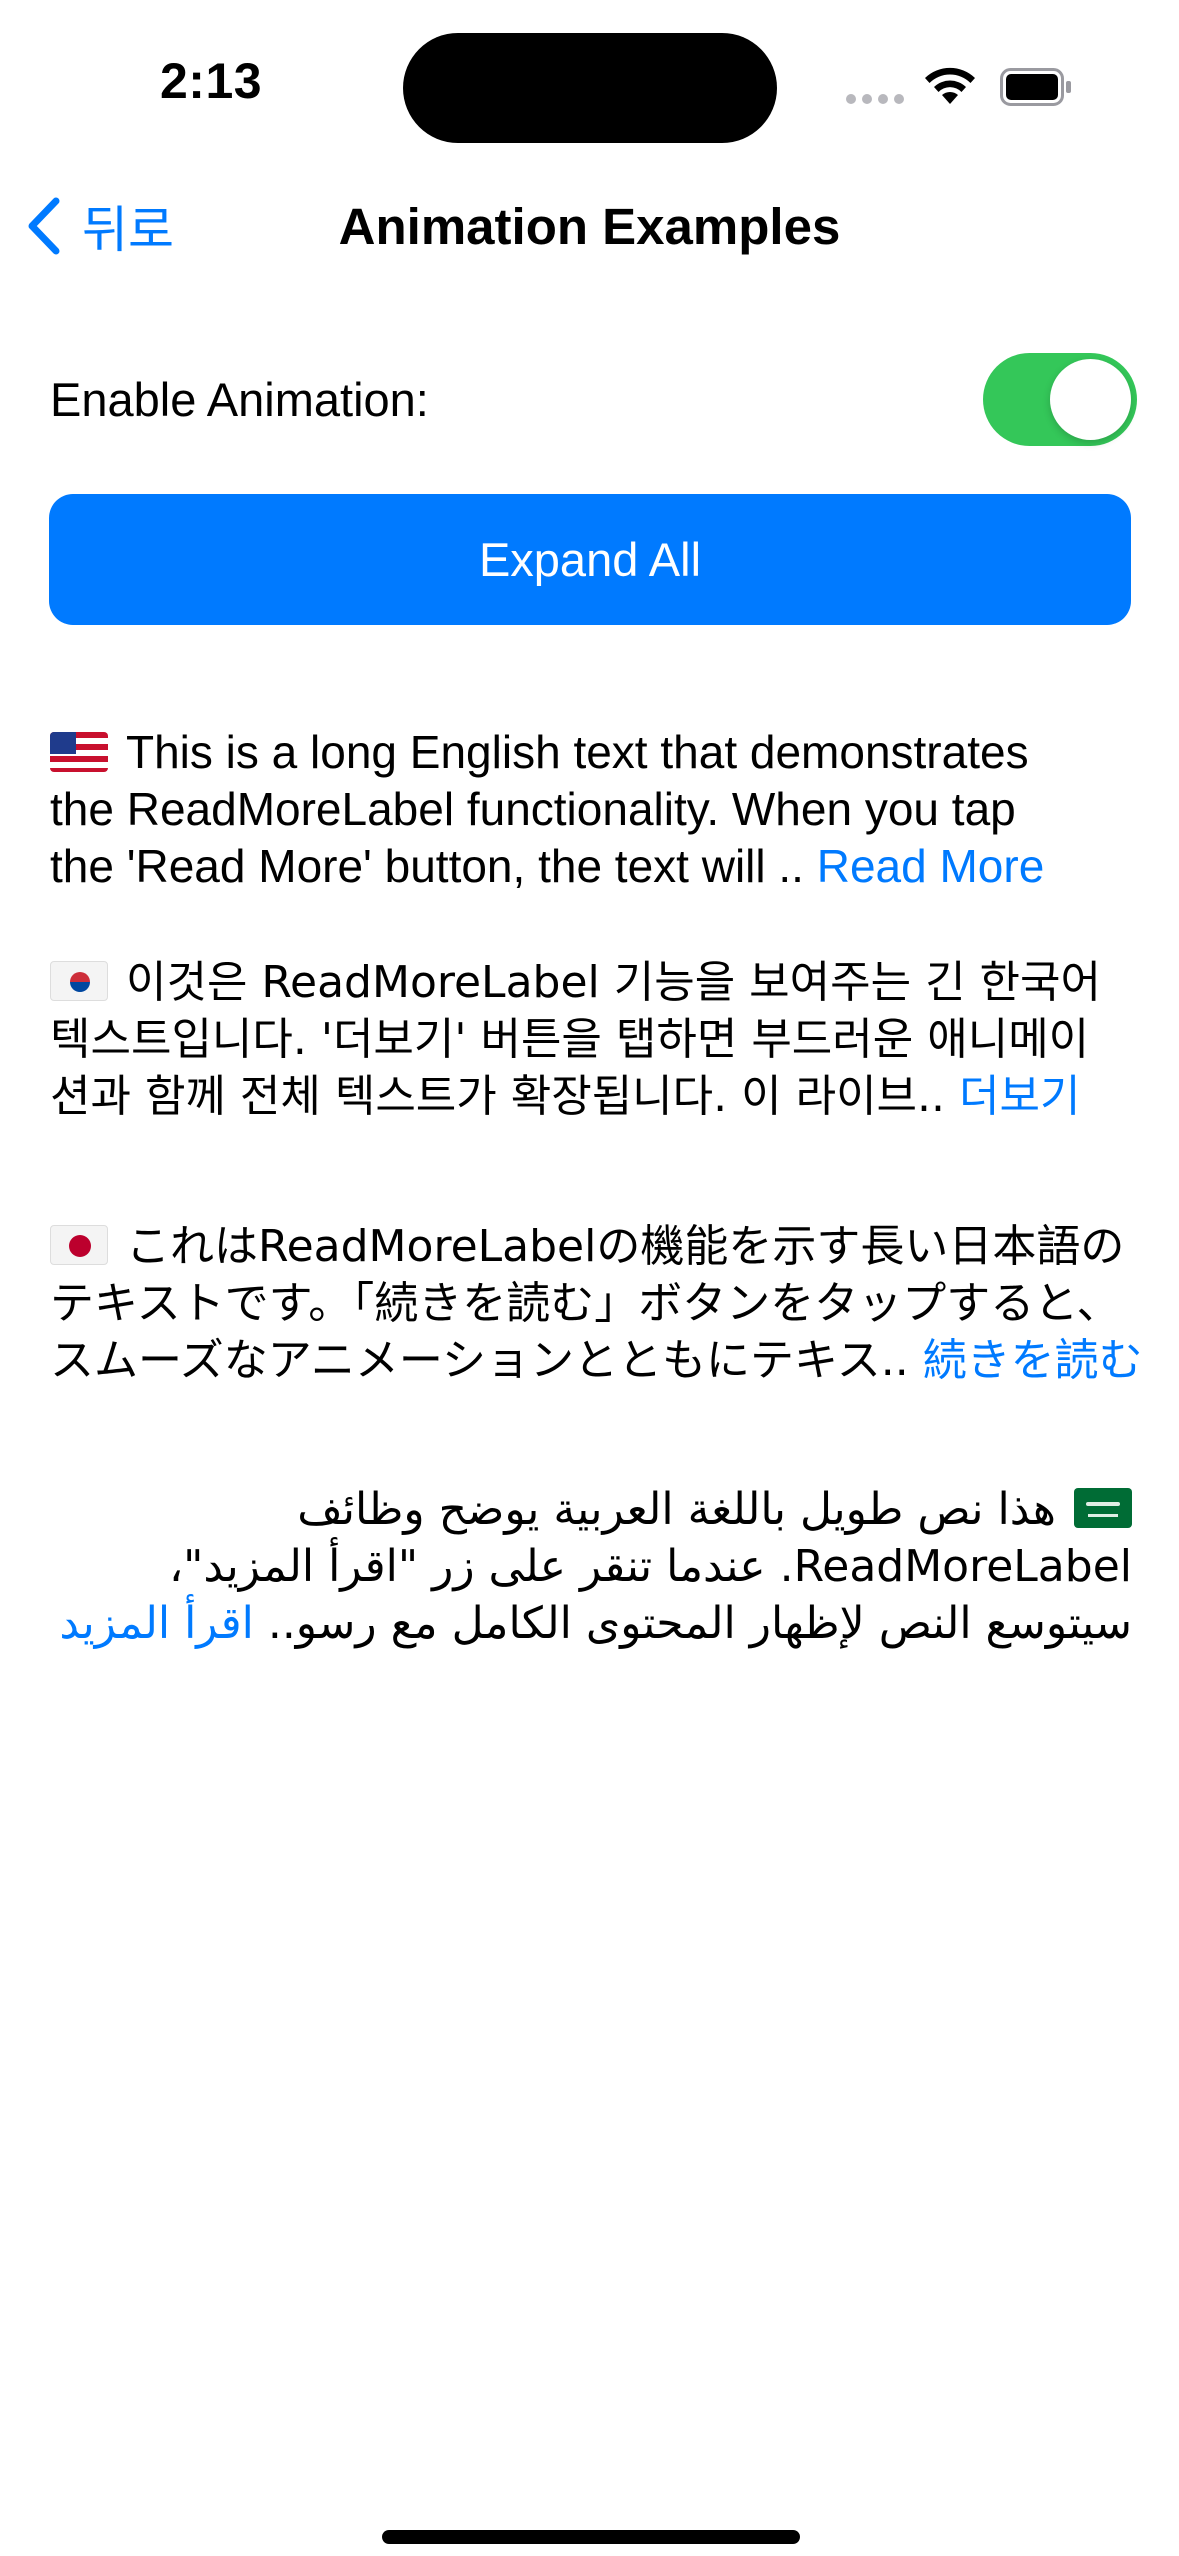 Image resolution: width=1179 pixels, height=2556 pixels. What do you see at coordinates (591, 982) in the screenshot?
I see `text-line: 이것은 ReadMoreLabel 기능을 보여주는 긴 한국어` at bounding box center [591, 982].